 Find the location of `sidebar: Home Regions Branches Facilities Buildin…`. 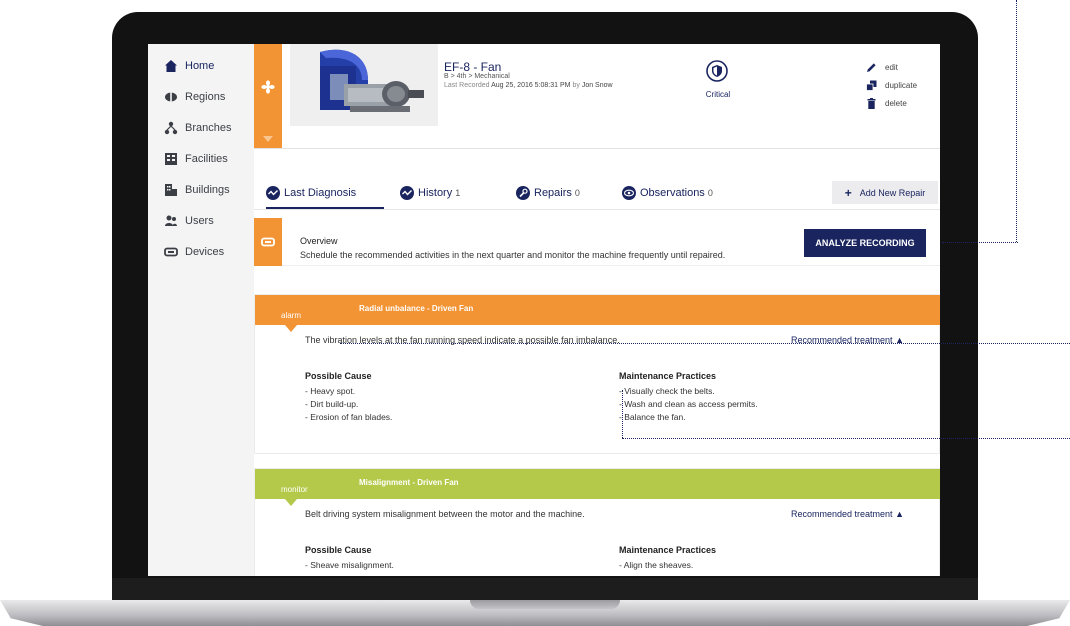

sidebar: Home Regions Branches Facilities Buildin… is located at coordinates (201, 310).